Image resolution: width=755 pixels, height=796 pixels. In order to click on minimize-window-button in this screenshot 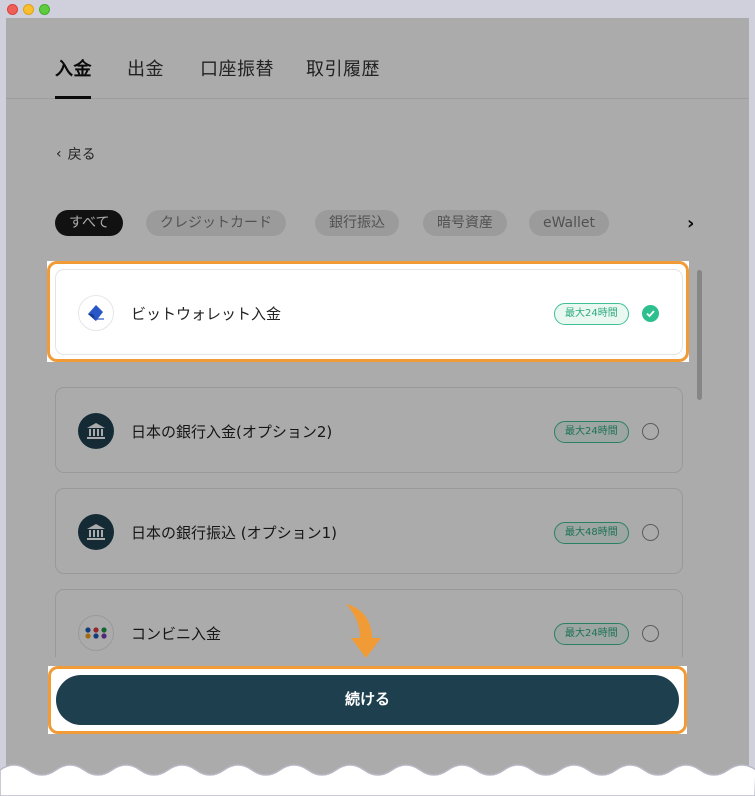, I will do `click(28, 9)`.